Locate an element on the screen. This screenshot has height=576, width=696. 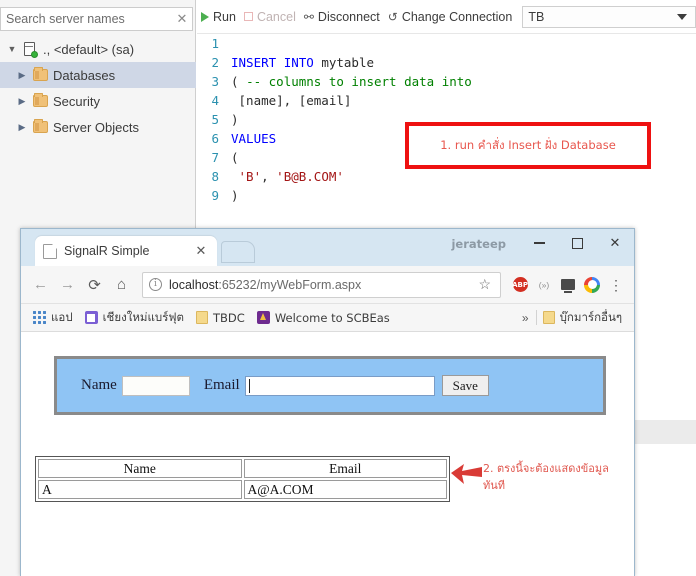
disconnect-button-label: Disconnect is located at coordinates (348, 16).